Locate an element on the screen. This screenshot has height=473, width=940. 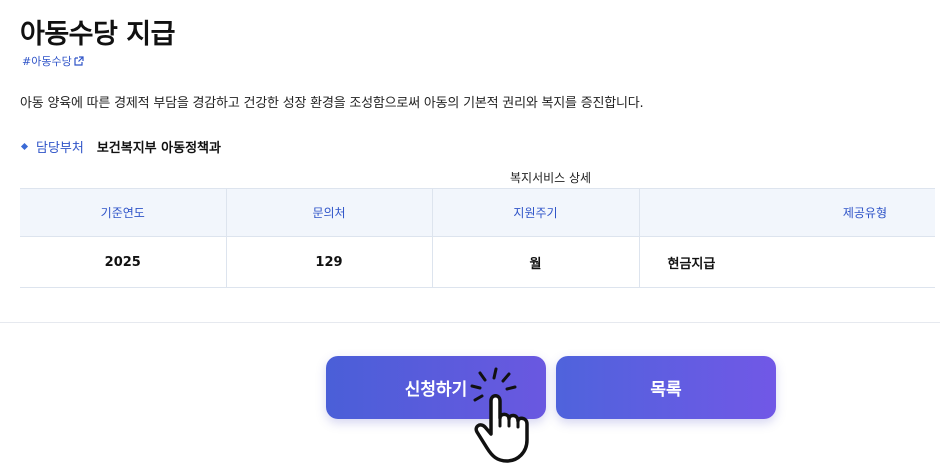
department-info: 담당부처 보건복지부 아동정책과 is located at coordinates (120, 146).